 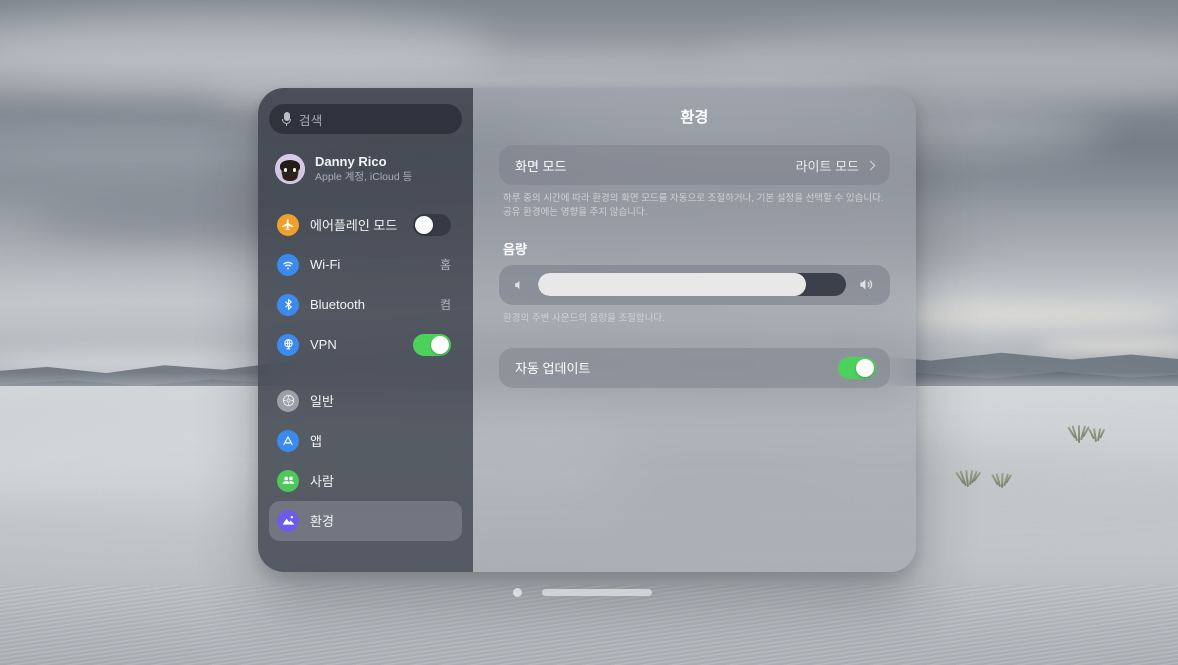 What do you see at coordinates (288, 224) in the screenshot?
I see `airplane-icon` at bounding box center [288, 224].